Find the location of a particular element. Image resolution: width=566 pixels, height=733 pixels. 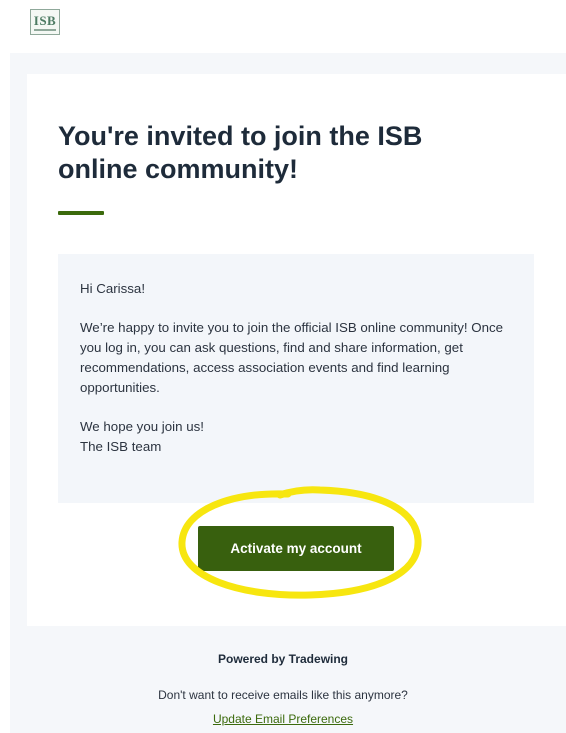

greeting-text: Hi Carissa! is located at coordinates (113, 288).